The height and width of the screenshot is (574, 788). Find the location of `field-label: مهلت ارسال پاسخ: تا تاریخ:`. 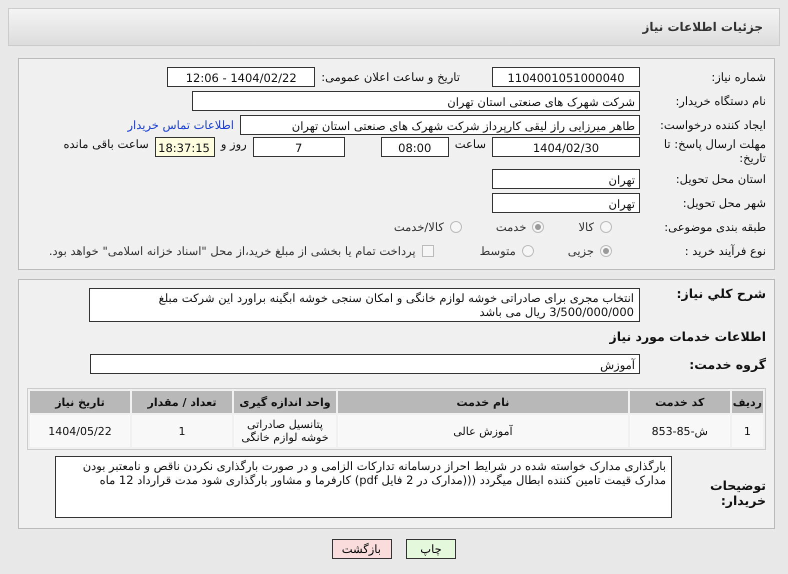

field-label: مهلت ارسال پاسخ: تا تاریخ: is located at coordinates (714, 151).